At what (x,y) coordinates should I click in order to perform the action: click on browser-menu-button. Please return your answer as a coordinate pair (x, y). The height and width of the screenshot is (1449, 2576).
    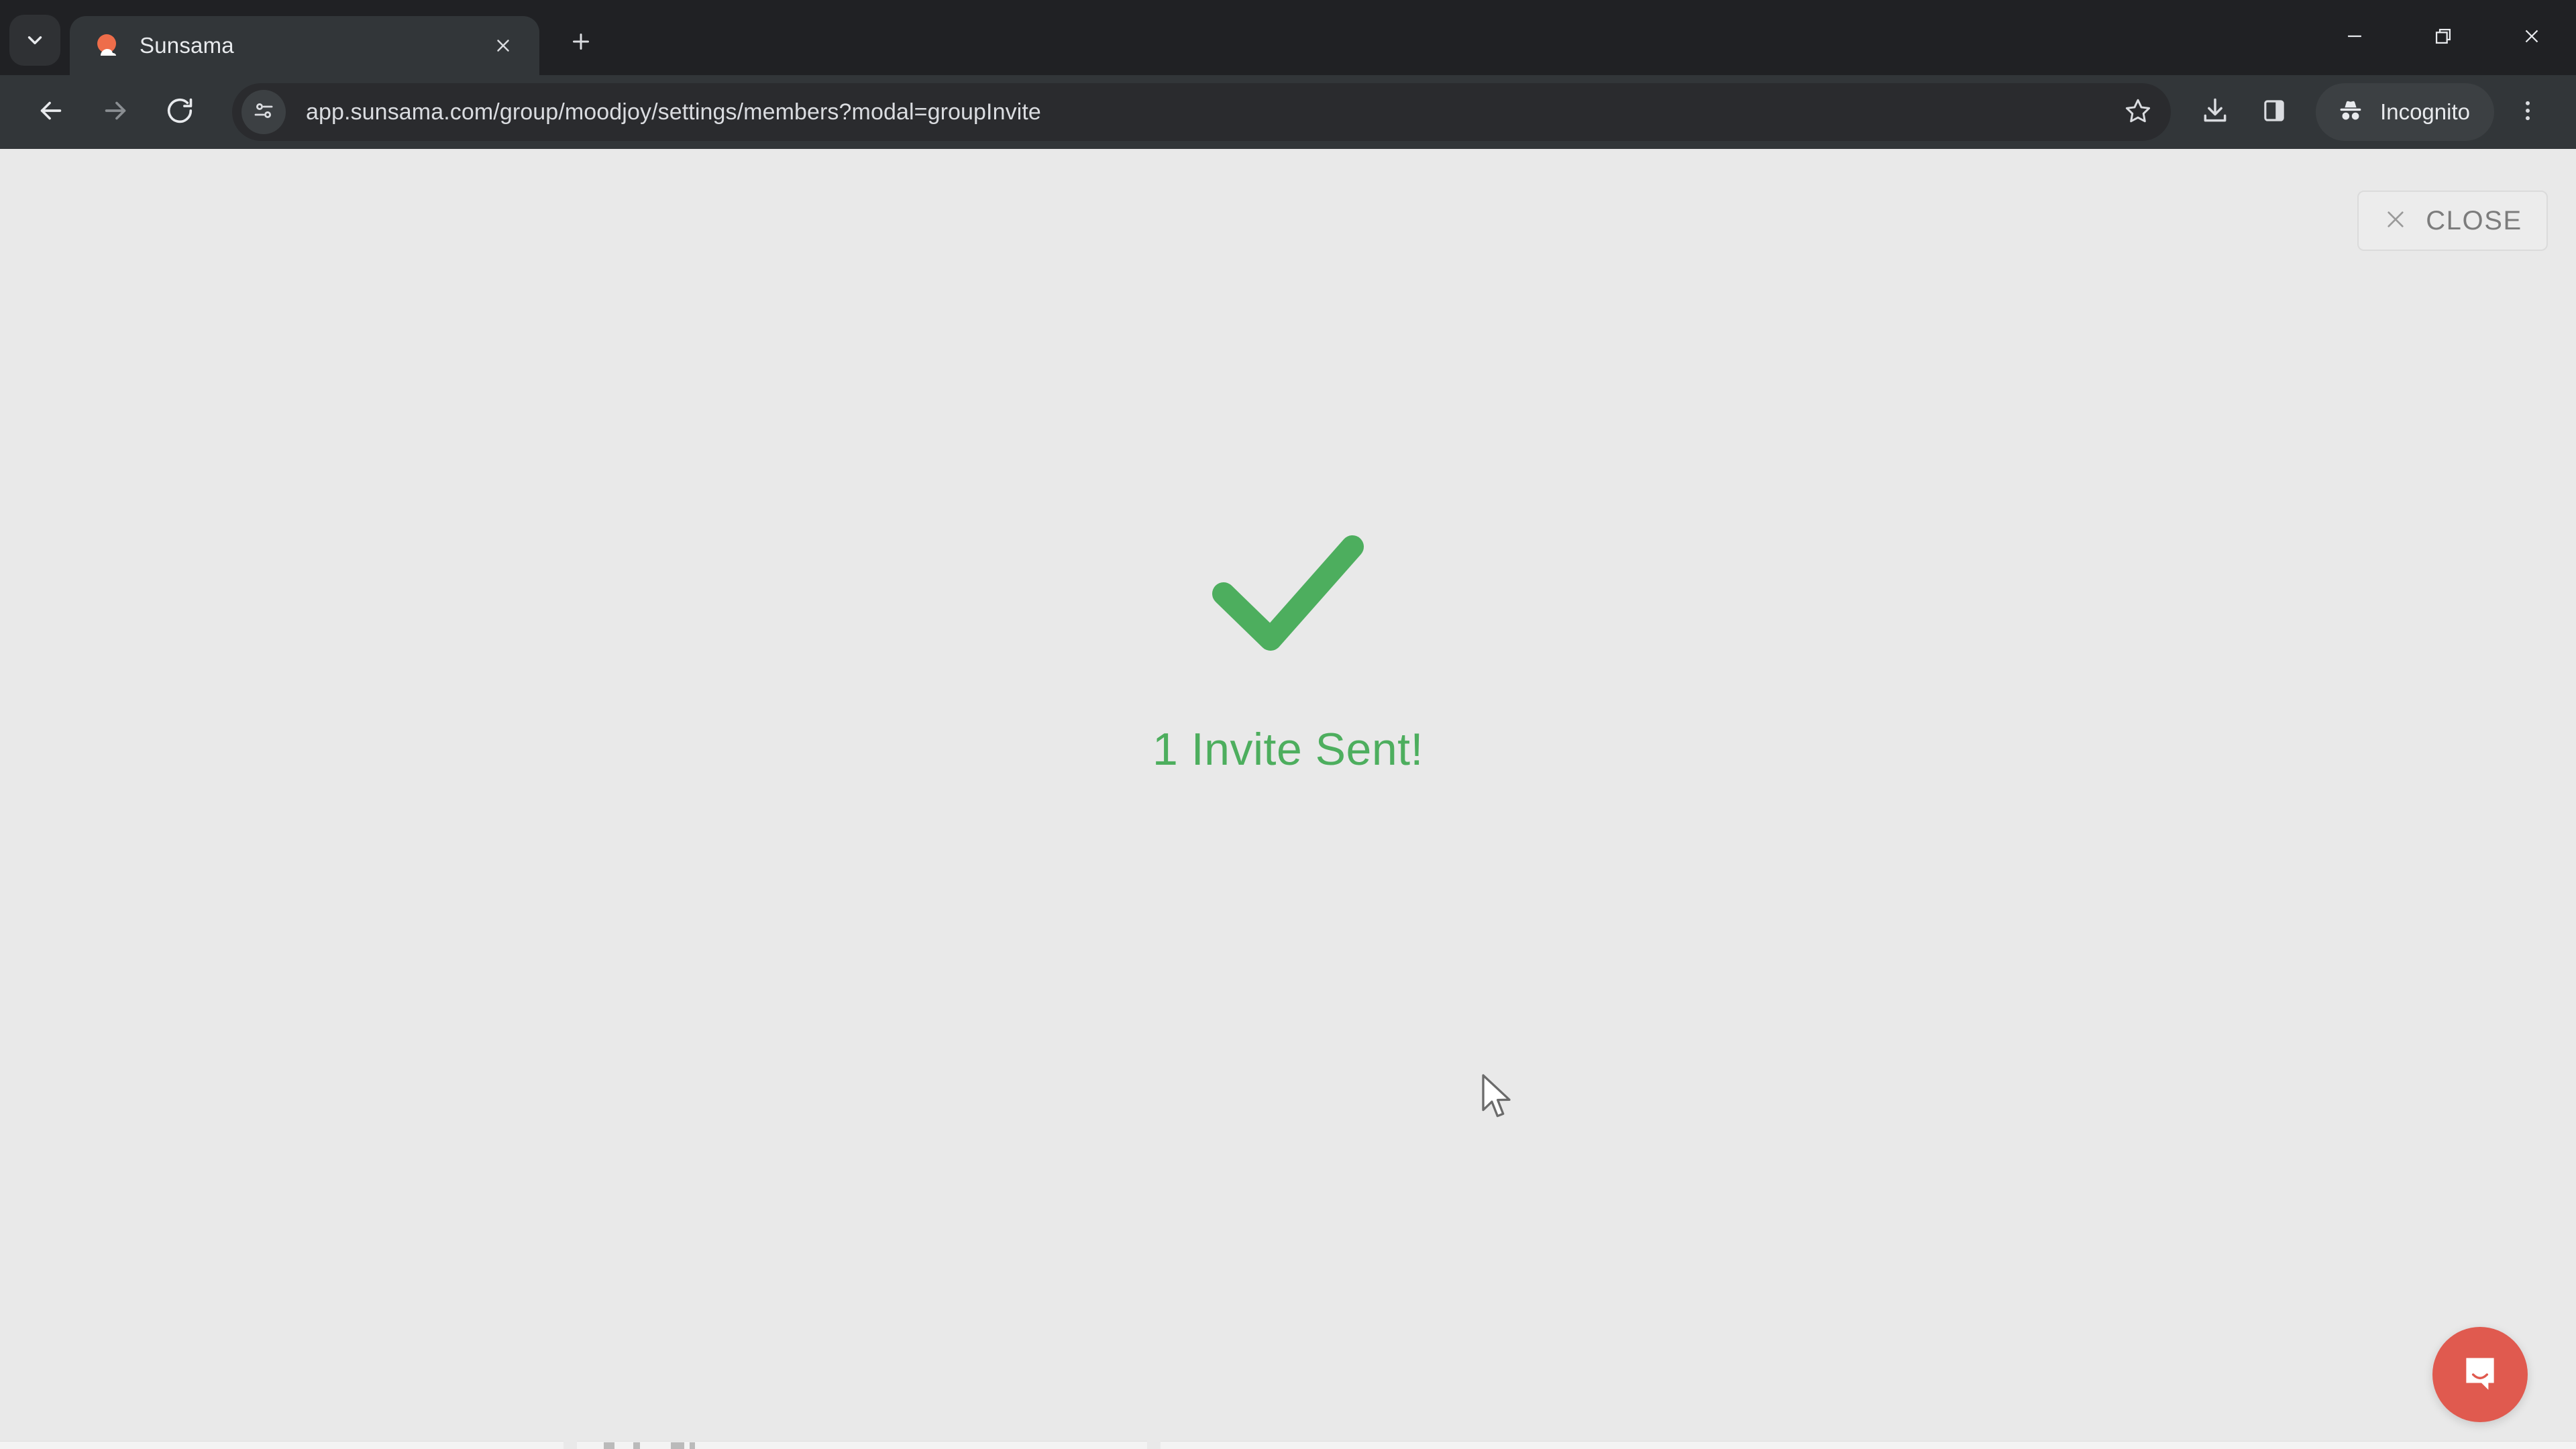
    Looking at the image, I should click on (2527, 112).